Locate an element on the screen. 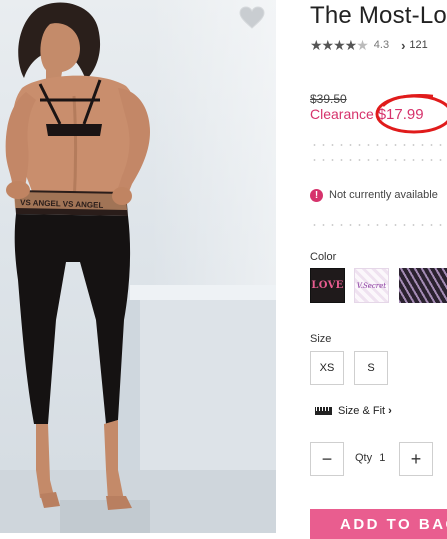 The height and width of the screenshot is (539, 447). swatch-text: LOVE is located at coordinates (327, 285).